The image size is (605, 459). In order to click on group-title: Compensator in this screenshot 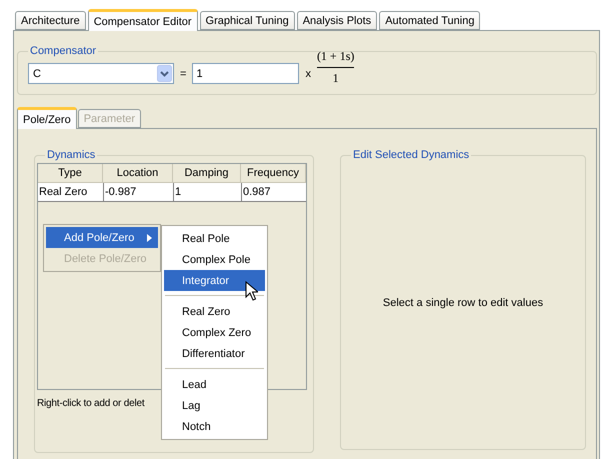, I will do `click(63, 51)`.